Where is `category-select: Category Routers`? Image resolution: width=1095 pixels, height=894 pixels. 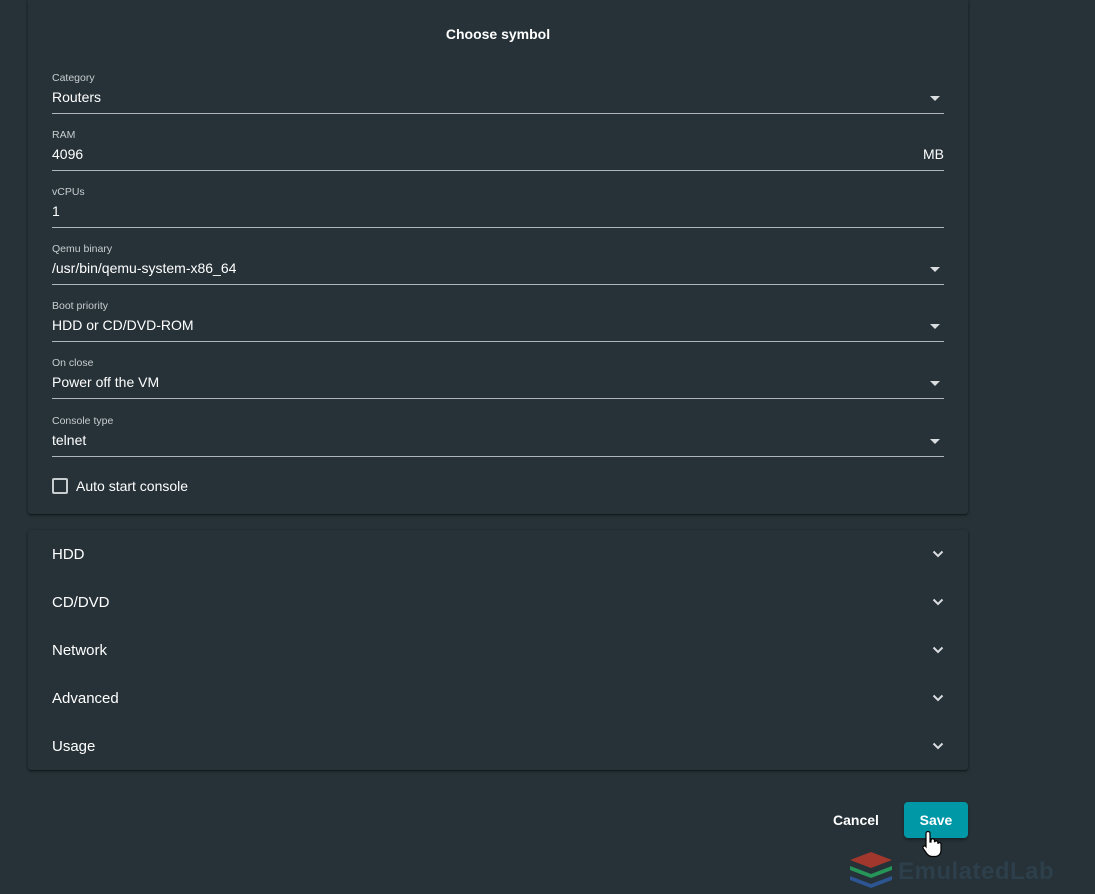 category-select: Category Routers is located at coordinates (498, 93).